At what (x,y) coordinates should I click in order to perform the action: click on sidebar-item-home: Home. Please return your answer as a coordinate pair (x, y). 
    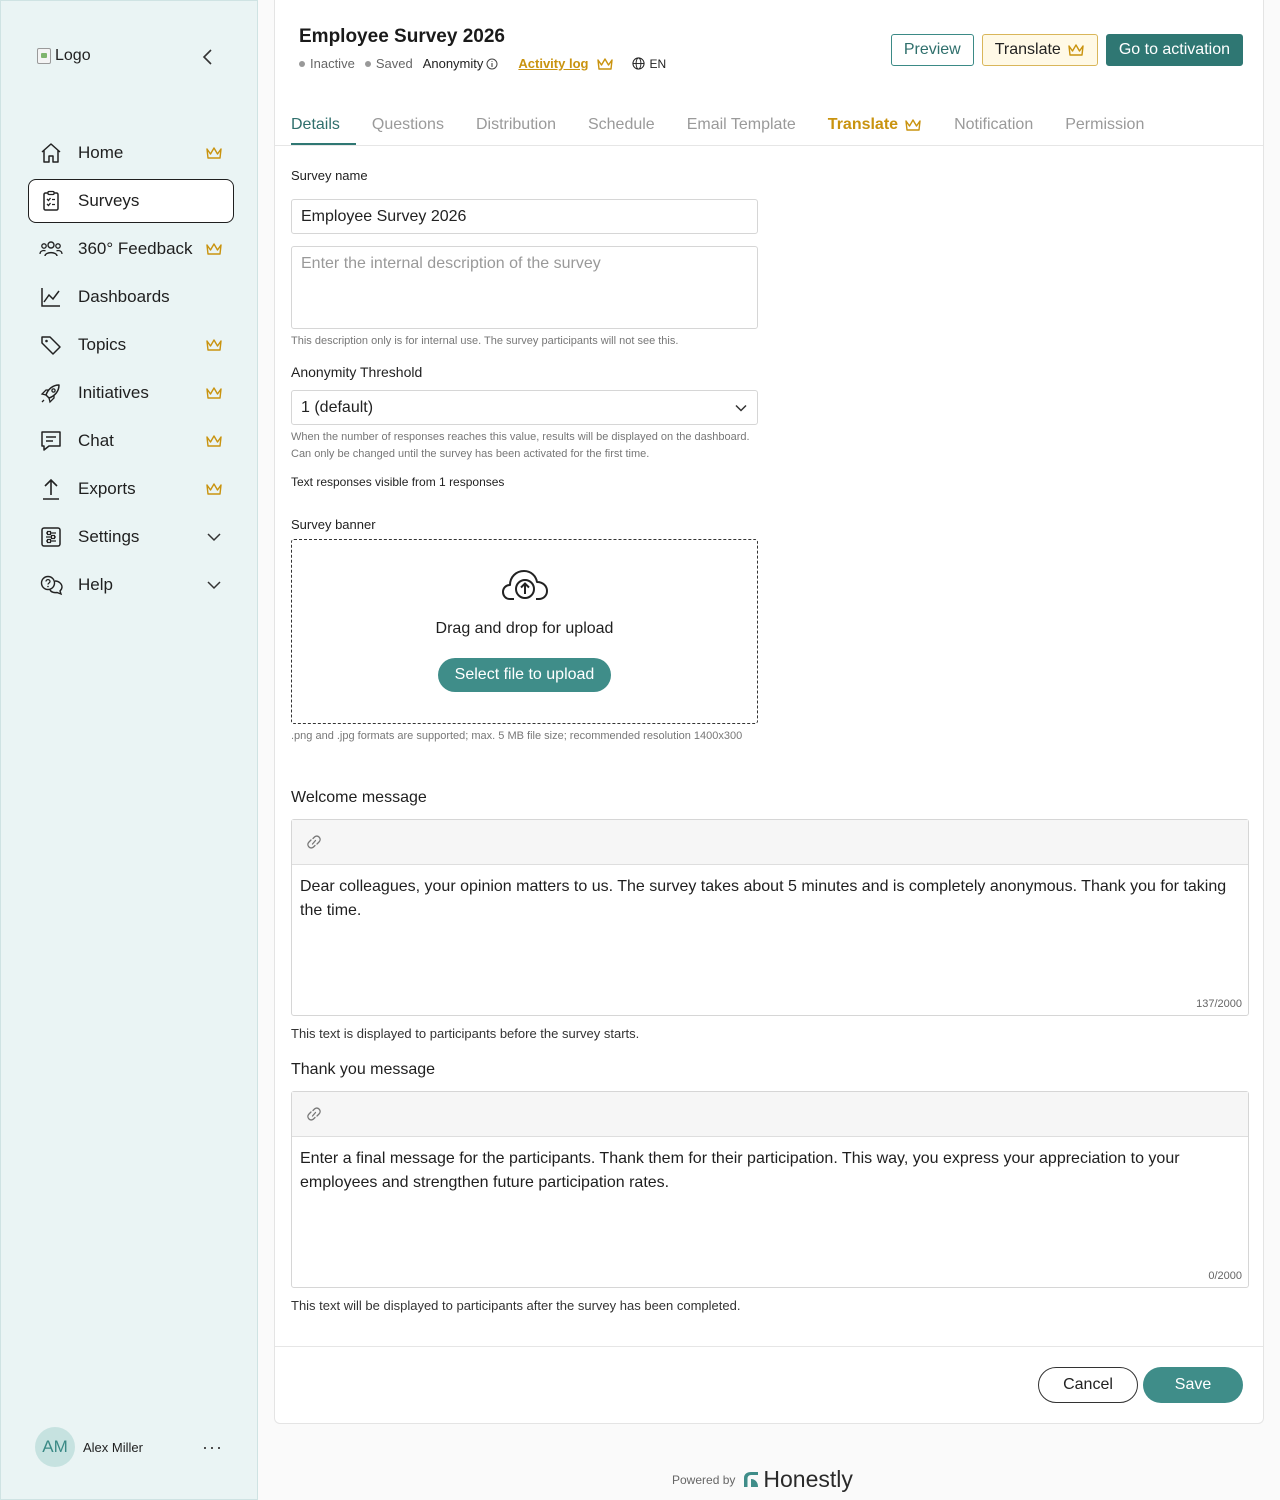
    Looking at the image, I should click on (131, 153).